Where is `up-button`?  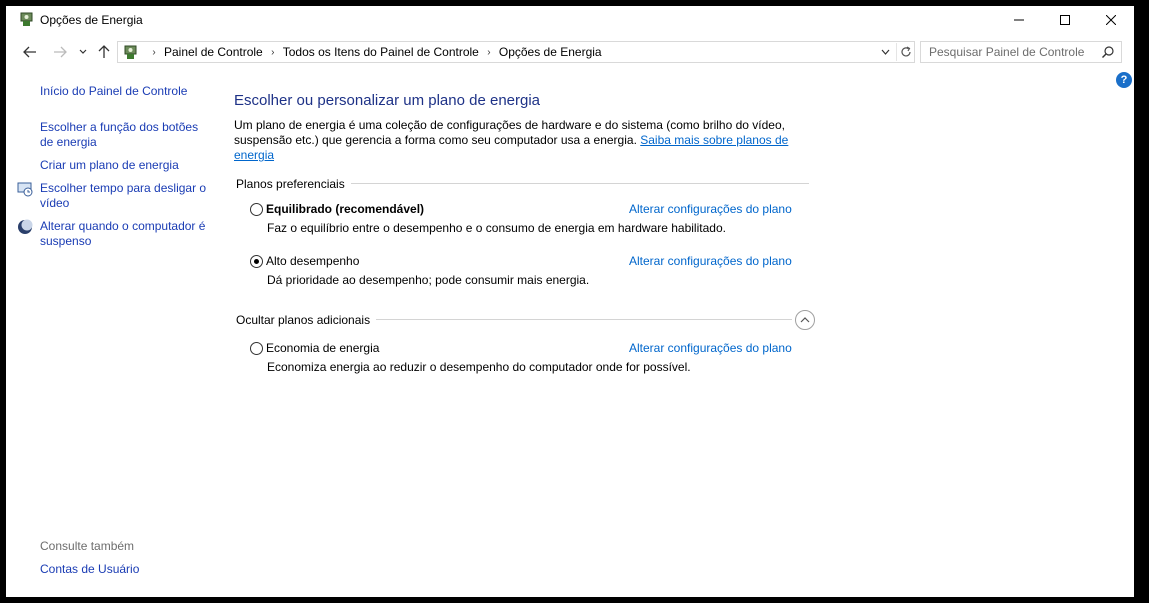
up-button is located at coordinates (104, 52).